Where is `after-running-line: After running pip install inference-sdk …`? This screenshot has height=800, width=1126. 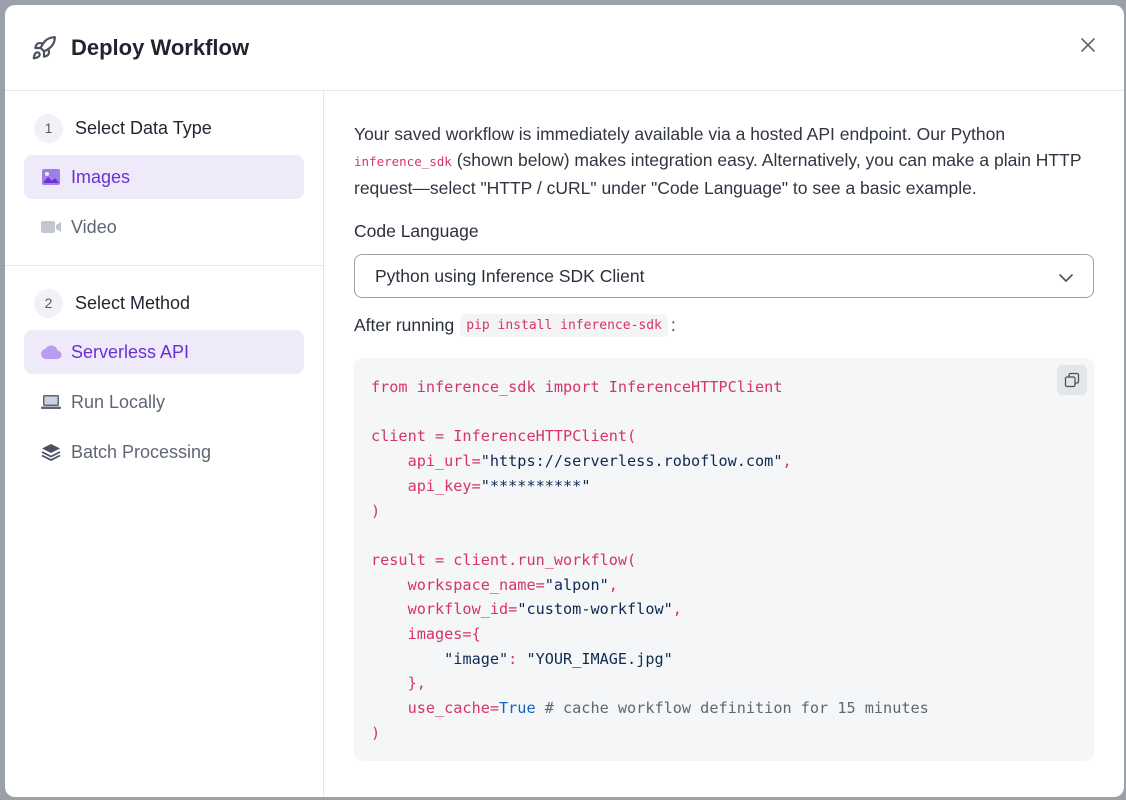
after-running-line: After running pip install inference-sdk … is located at coordinates (515, 325).